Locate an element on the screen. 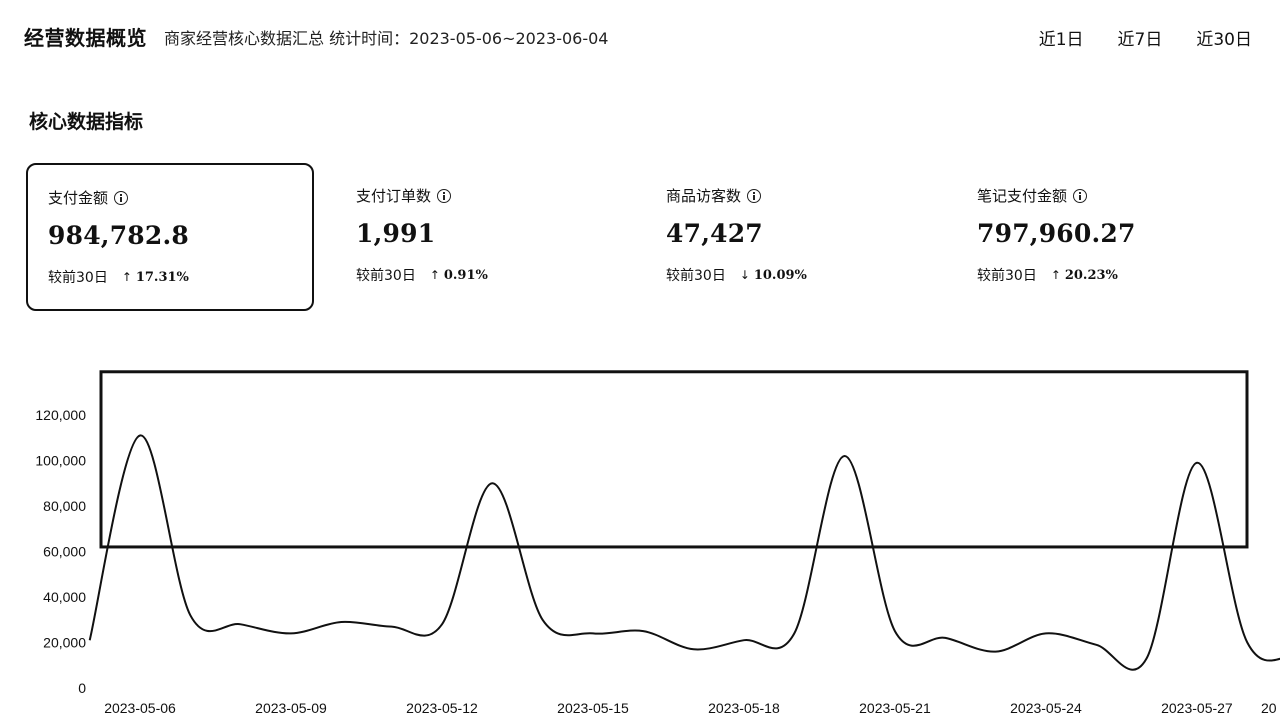  y-tick-label: 120,000 is located at coordinates (60, 415).